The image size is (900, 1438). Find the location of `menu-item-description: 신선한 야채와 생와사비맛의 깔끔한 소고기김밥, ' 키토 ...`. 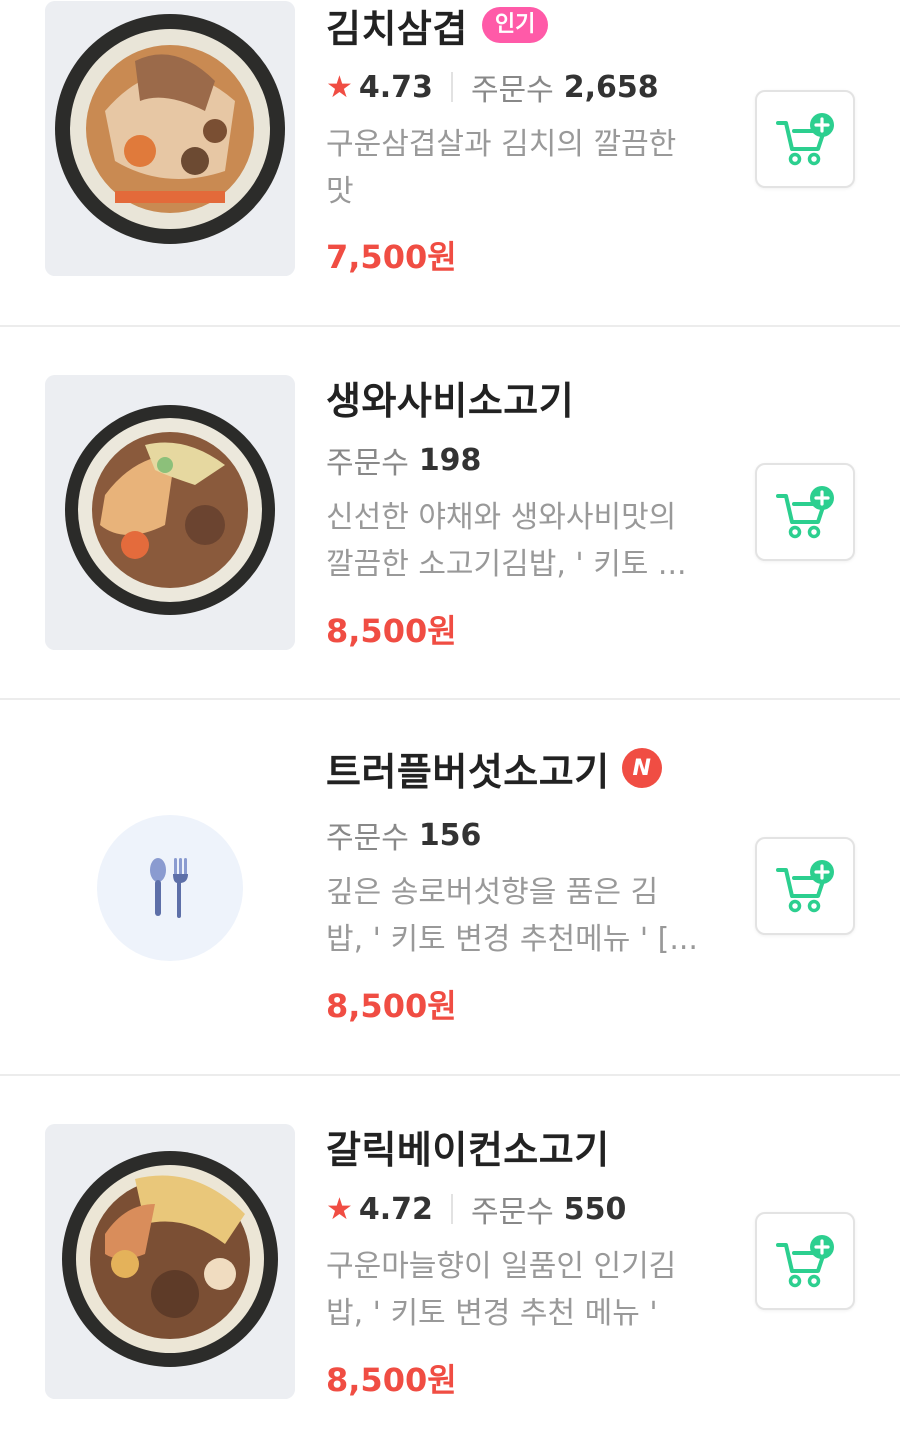

menu-item-description: 신선한 야채와 생와사비맛의 깔끔한 소고기김밥, ' 키토 ... is located at coordinates (516, 541).